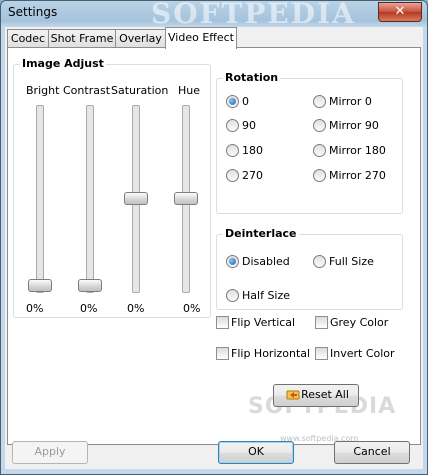  I want to click on mirror-270-label: Mirror 270, so click(357, 175).